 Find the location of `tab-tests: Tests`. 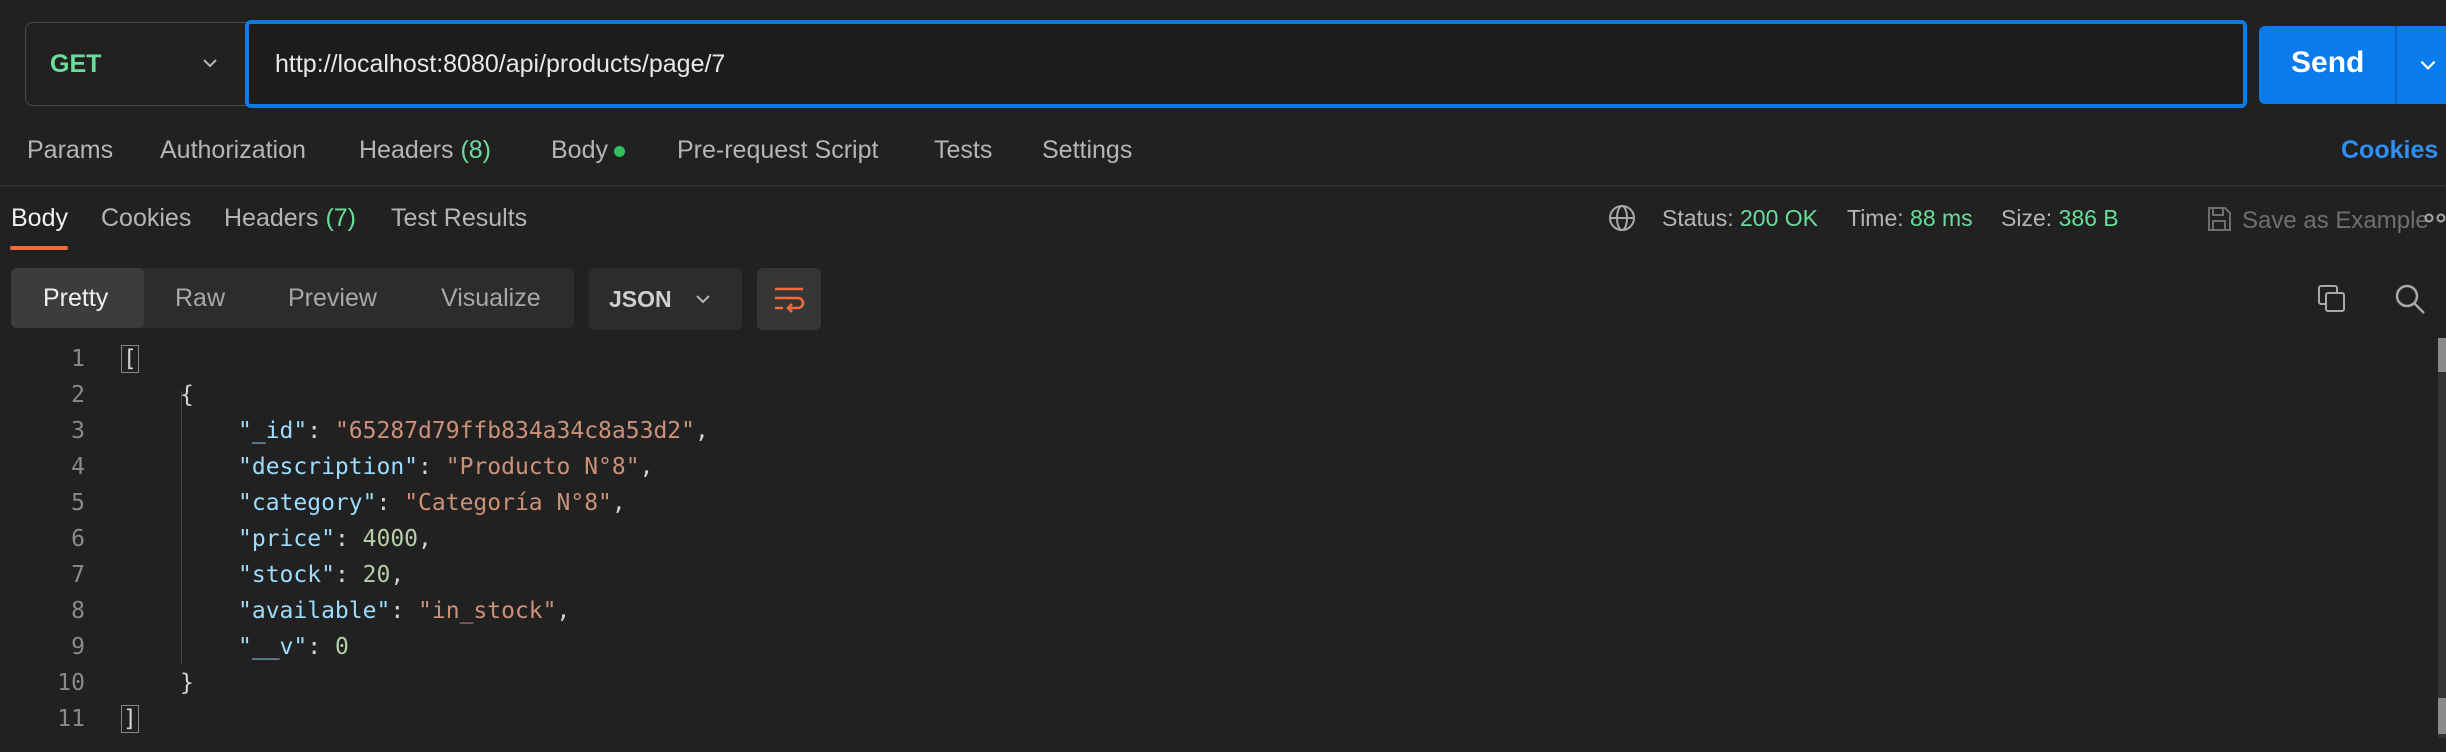

tab-tests: Tests is located at coordinates (963, 150).